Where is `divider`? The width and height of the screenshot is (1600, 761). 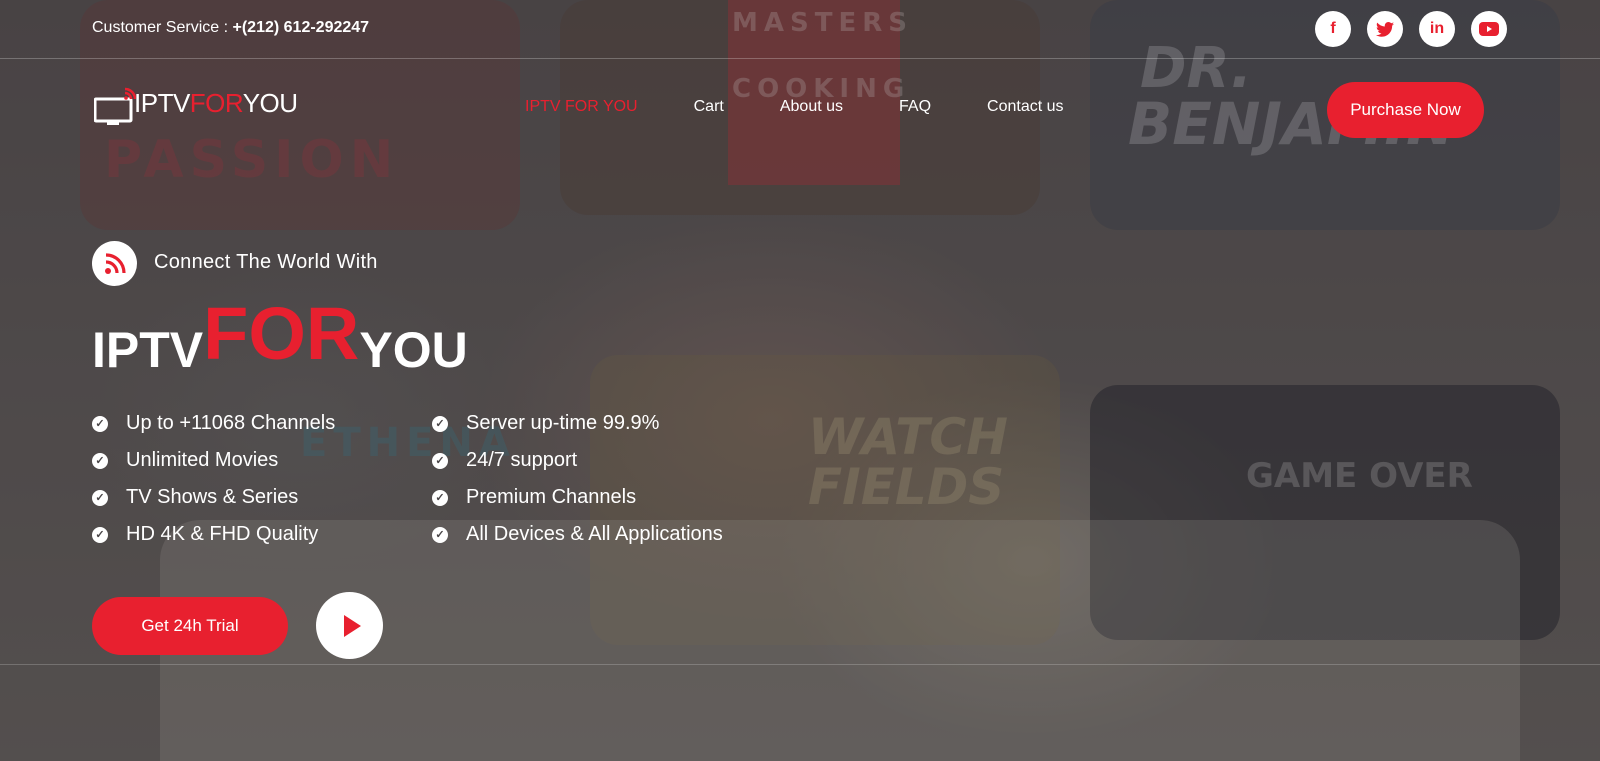
divider is located at coordinates (800, 664).